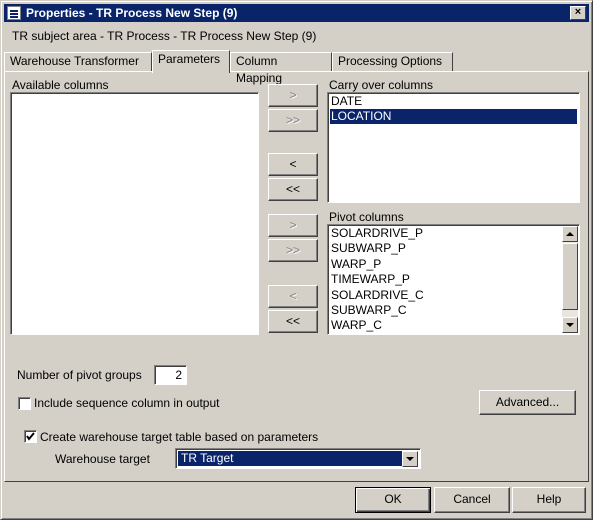 The image size is (593, 520). What do you see at coordinates (281, 68) in the screenshot?
I see `tab-column-mapping: Column Mapping` at bounding box center [281, 68].